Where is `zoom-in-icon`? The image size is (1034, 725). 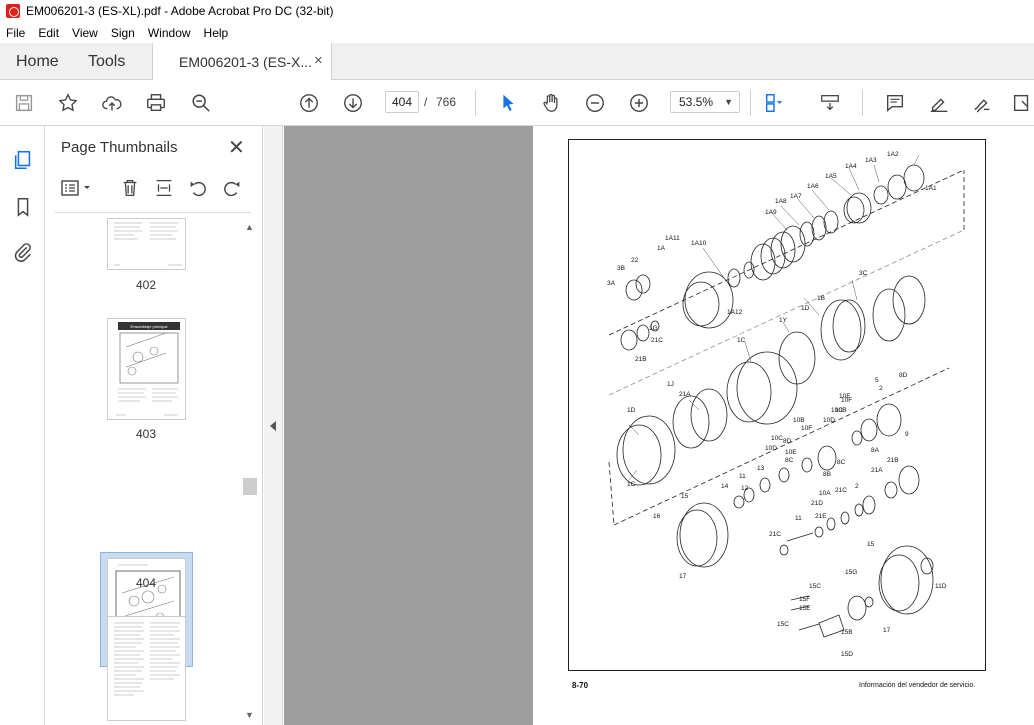 zoom-in-icon is located at coordinates (639, 103).